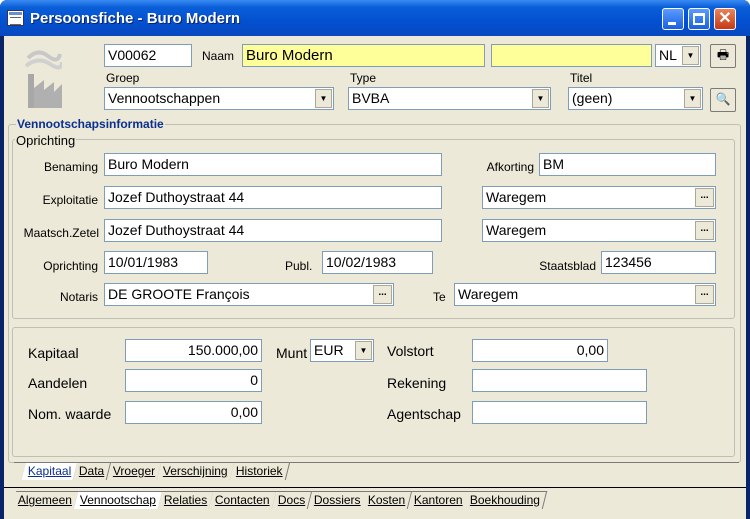 Image resolution: width=750 pixels, height=519 pixels. I want to click on tab-label: Kosten, so click(387, 500).